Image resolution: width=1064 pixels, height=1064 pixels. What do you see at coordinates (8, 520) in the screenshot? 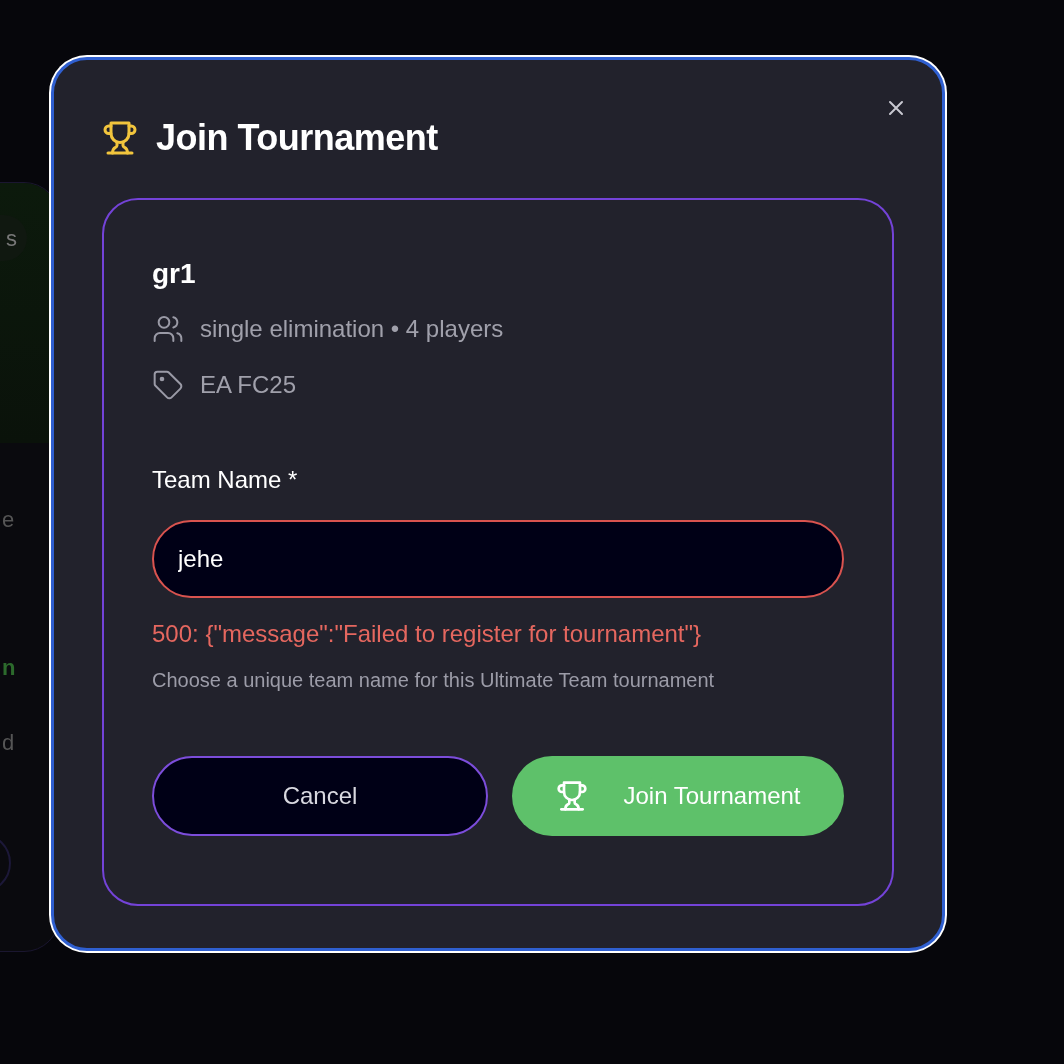
I see `card-text: e` at bounding box center [8, 520].